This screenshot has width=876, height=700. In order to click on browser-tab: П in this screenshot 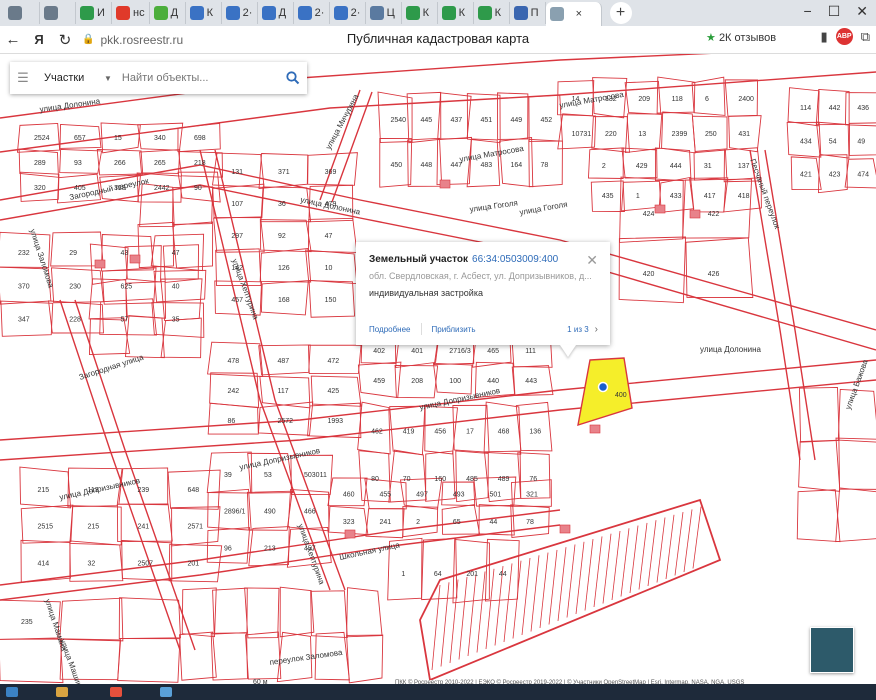, I will do `click(528, 13)`.